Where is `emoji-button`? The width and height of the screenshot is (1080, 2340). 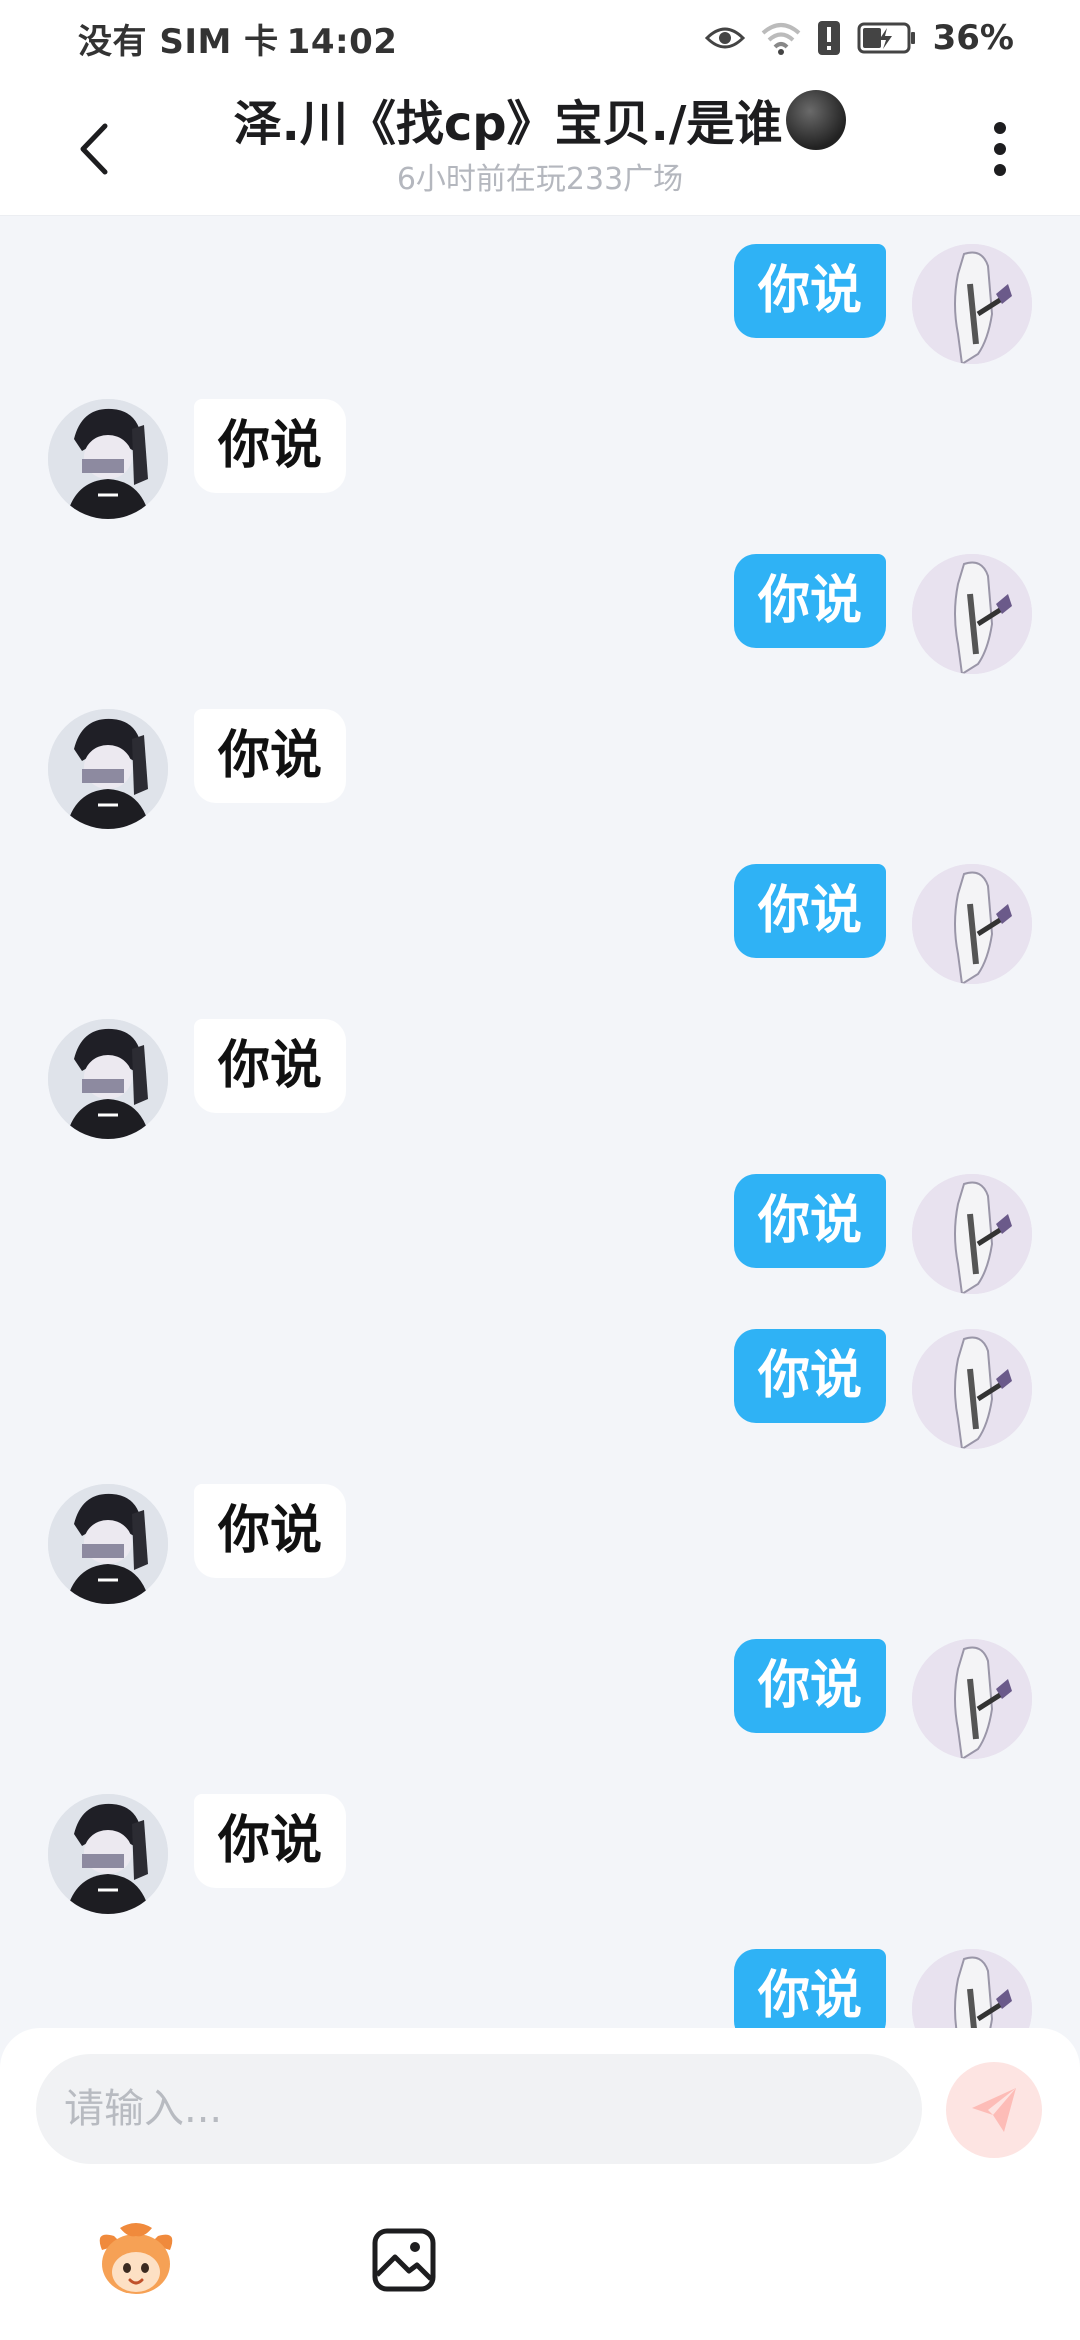 emoji-button is located at coordinates (136, 2260).